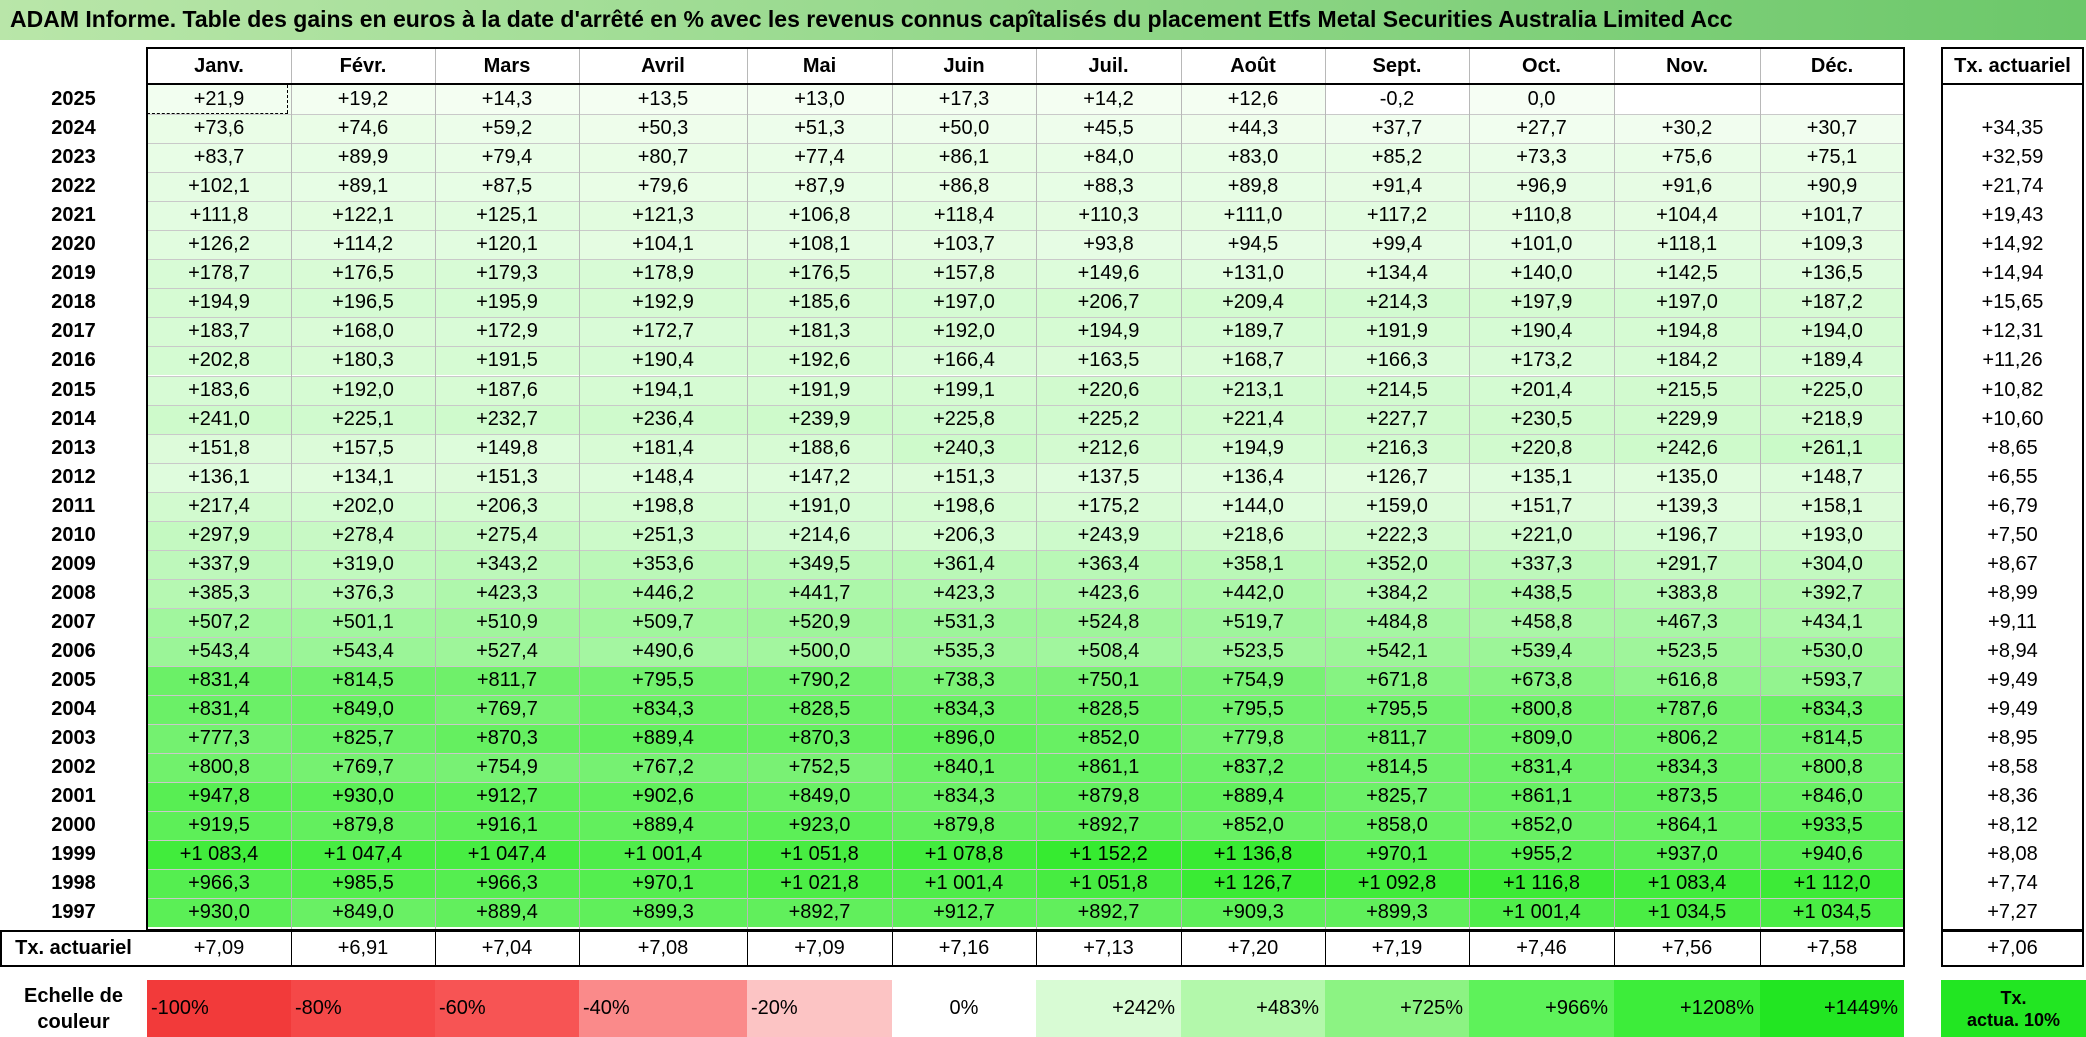 The image size is (2086, 1037). I want to click on table-cell: +12,6, so click(1253, 100).